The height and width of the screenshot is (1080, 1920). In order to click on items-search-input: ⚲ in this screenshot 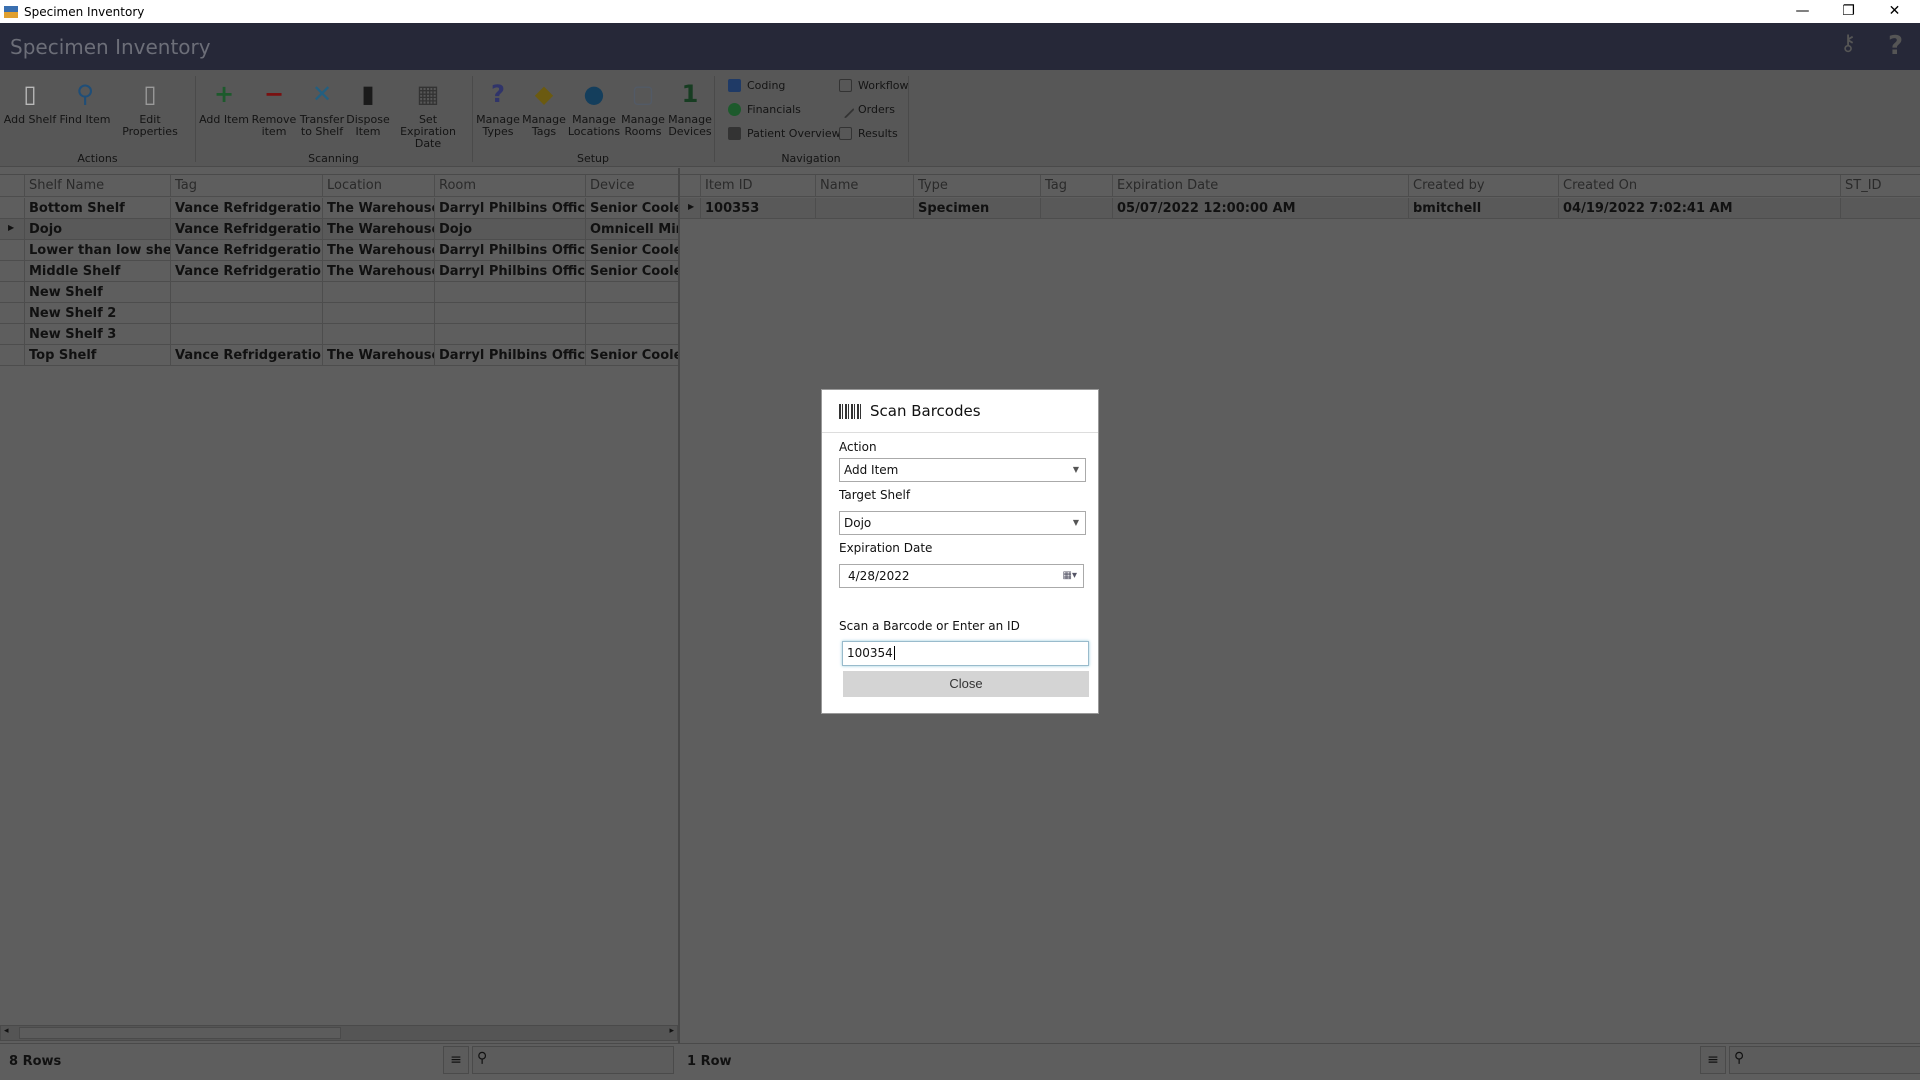, I will do `click(1824, 1060)`.